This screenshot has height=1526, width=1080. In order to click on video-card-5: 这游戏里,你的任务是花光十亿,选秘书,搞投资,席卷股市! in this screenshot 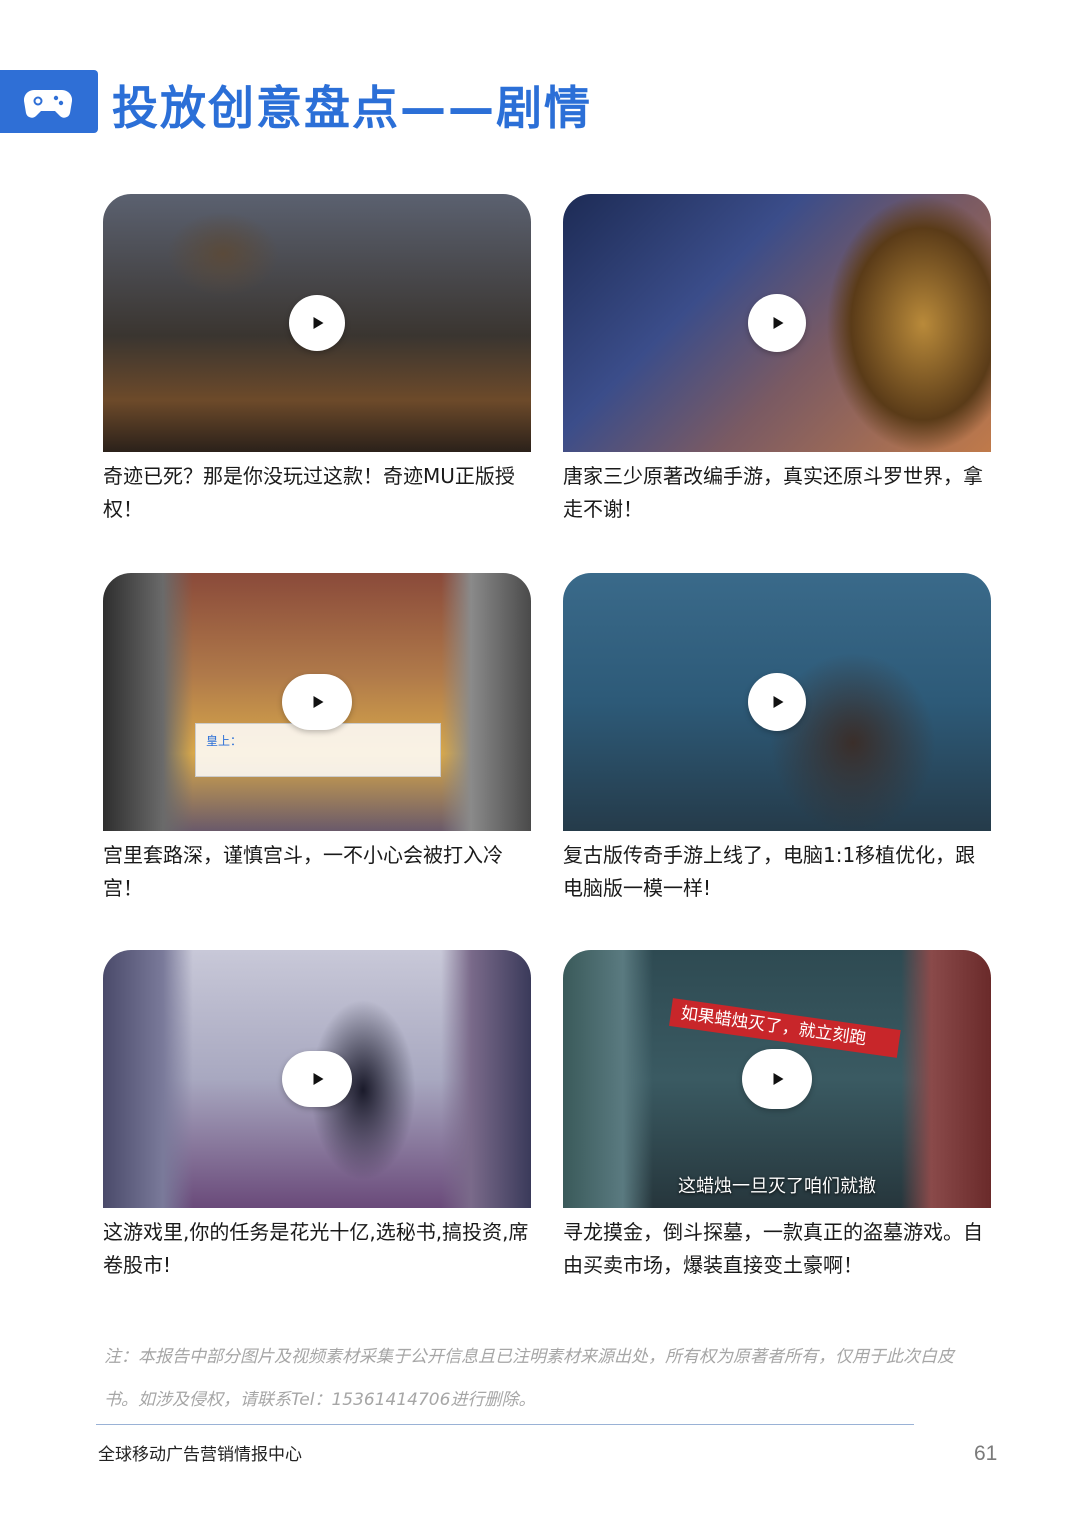, I will do `click(317, 1116)`.